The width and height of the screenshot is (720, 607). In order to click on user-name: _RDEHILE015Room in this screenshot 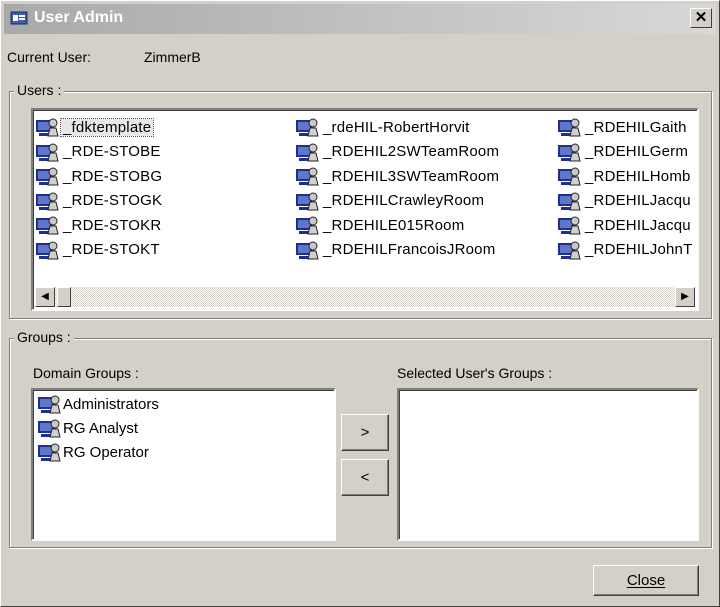, I will do `click(394, 225)`.